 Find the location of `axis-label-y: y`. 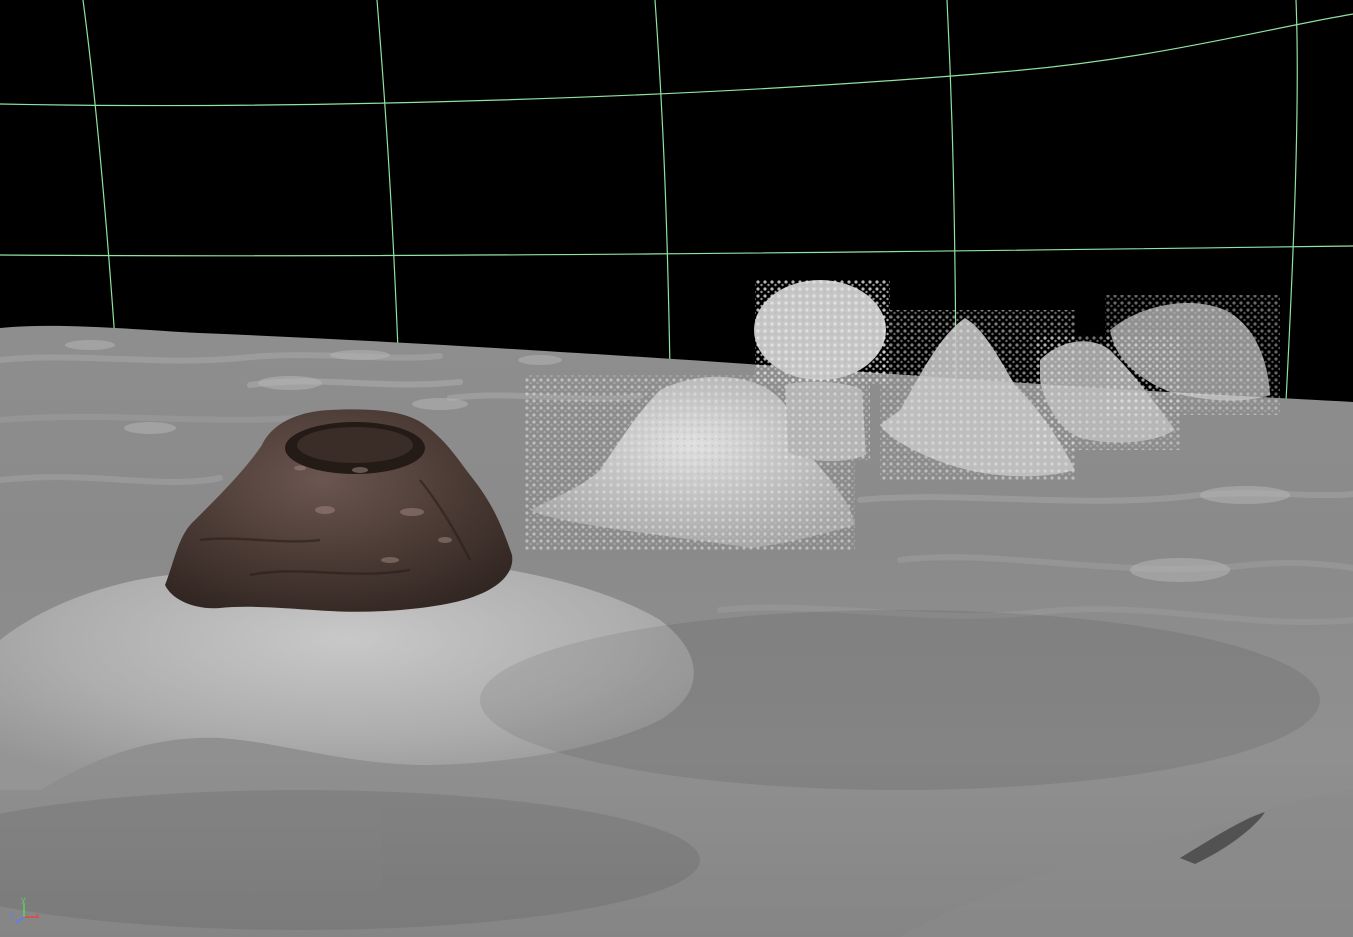

axis-label-y: y is located at coordinates (23, 899).